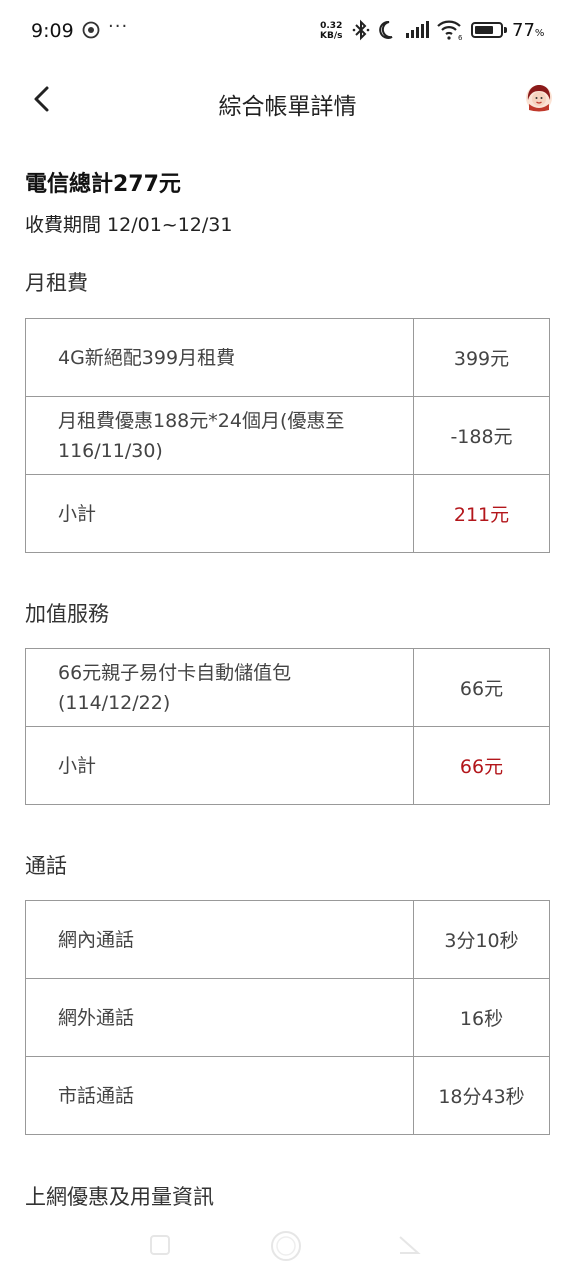  Describe the element at coordinates (505, 30) in the screenshot. I see `battery-tip` at that location.